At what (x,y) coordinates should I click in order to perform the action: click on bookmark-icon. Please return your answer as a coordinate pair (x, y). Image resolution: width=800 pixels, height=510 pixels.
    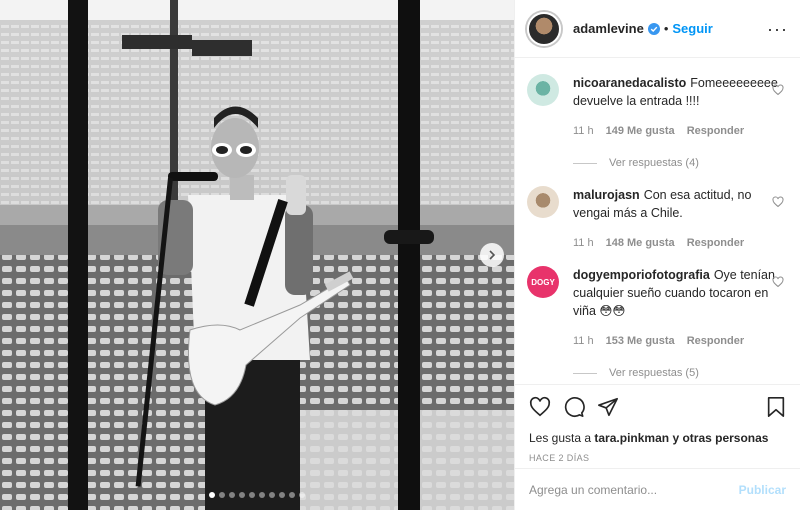
    Looking at the image, I should click on (776, 408).